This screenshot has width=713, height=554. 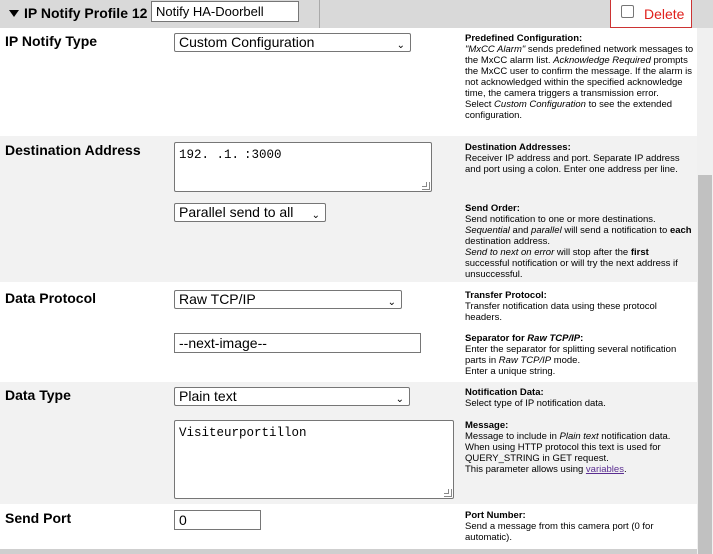 I want to click on collapse-triangle-icon, so click(x=14, y=13).